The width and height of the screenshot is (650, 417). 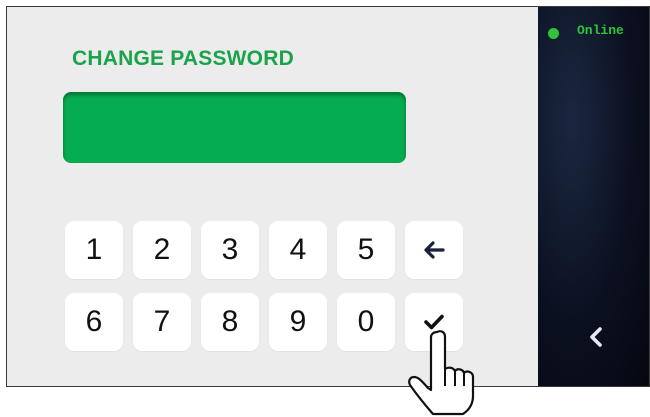 What do you see at coordinates (366, 250) in the screenshot?
I see `key-5: 5` at bounding box center [366, 250].